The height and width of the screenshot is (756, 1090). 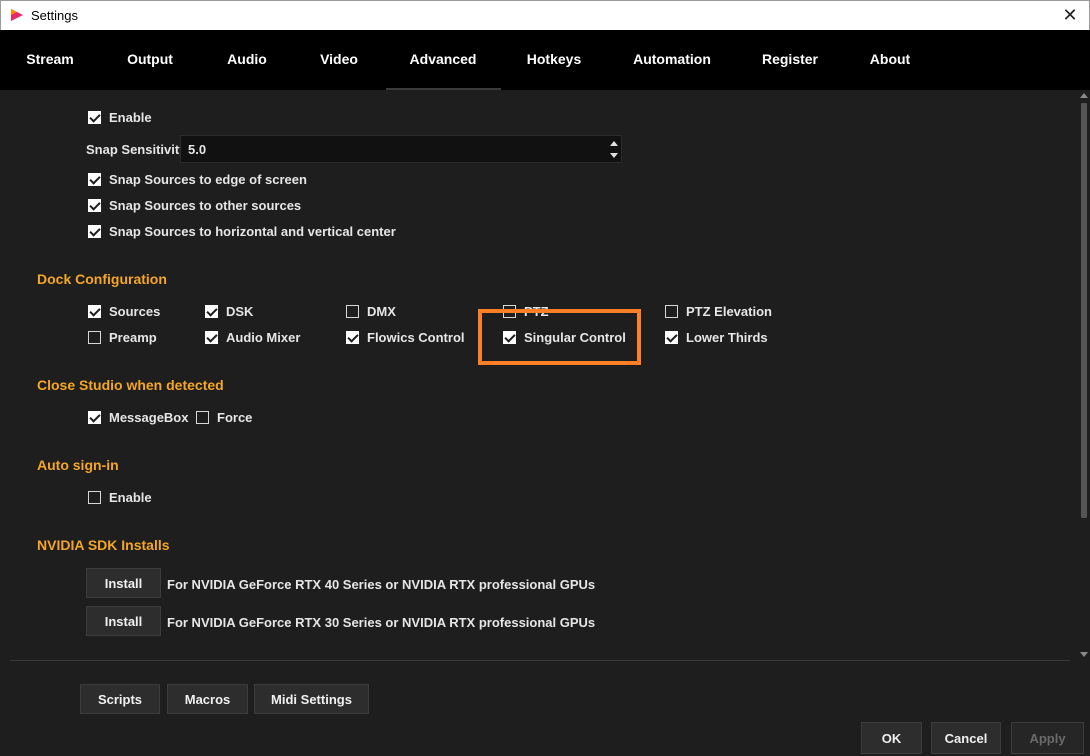 I want to click on tab-hotkeys: Hotkeys, so click(x=554, y=60).